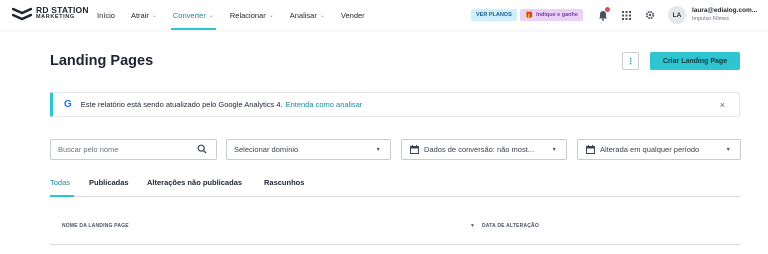 The height and width of the screenshot is (254, 768). I want to click on column-header-name: NOME DA LANDING PAGE, so click(95, 226).